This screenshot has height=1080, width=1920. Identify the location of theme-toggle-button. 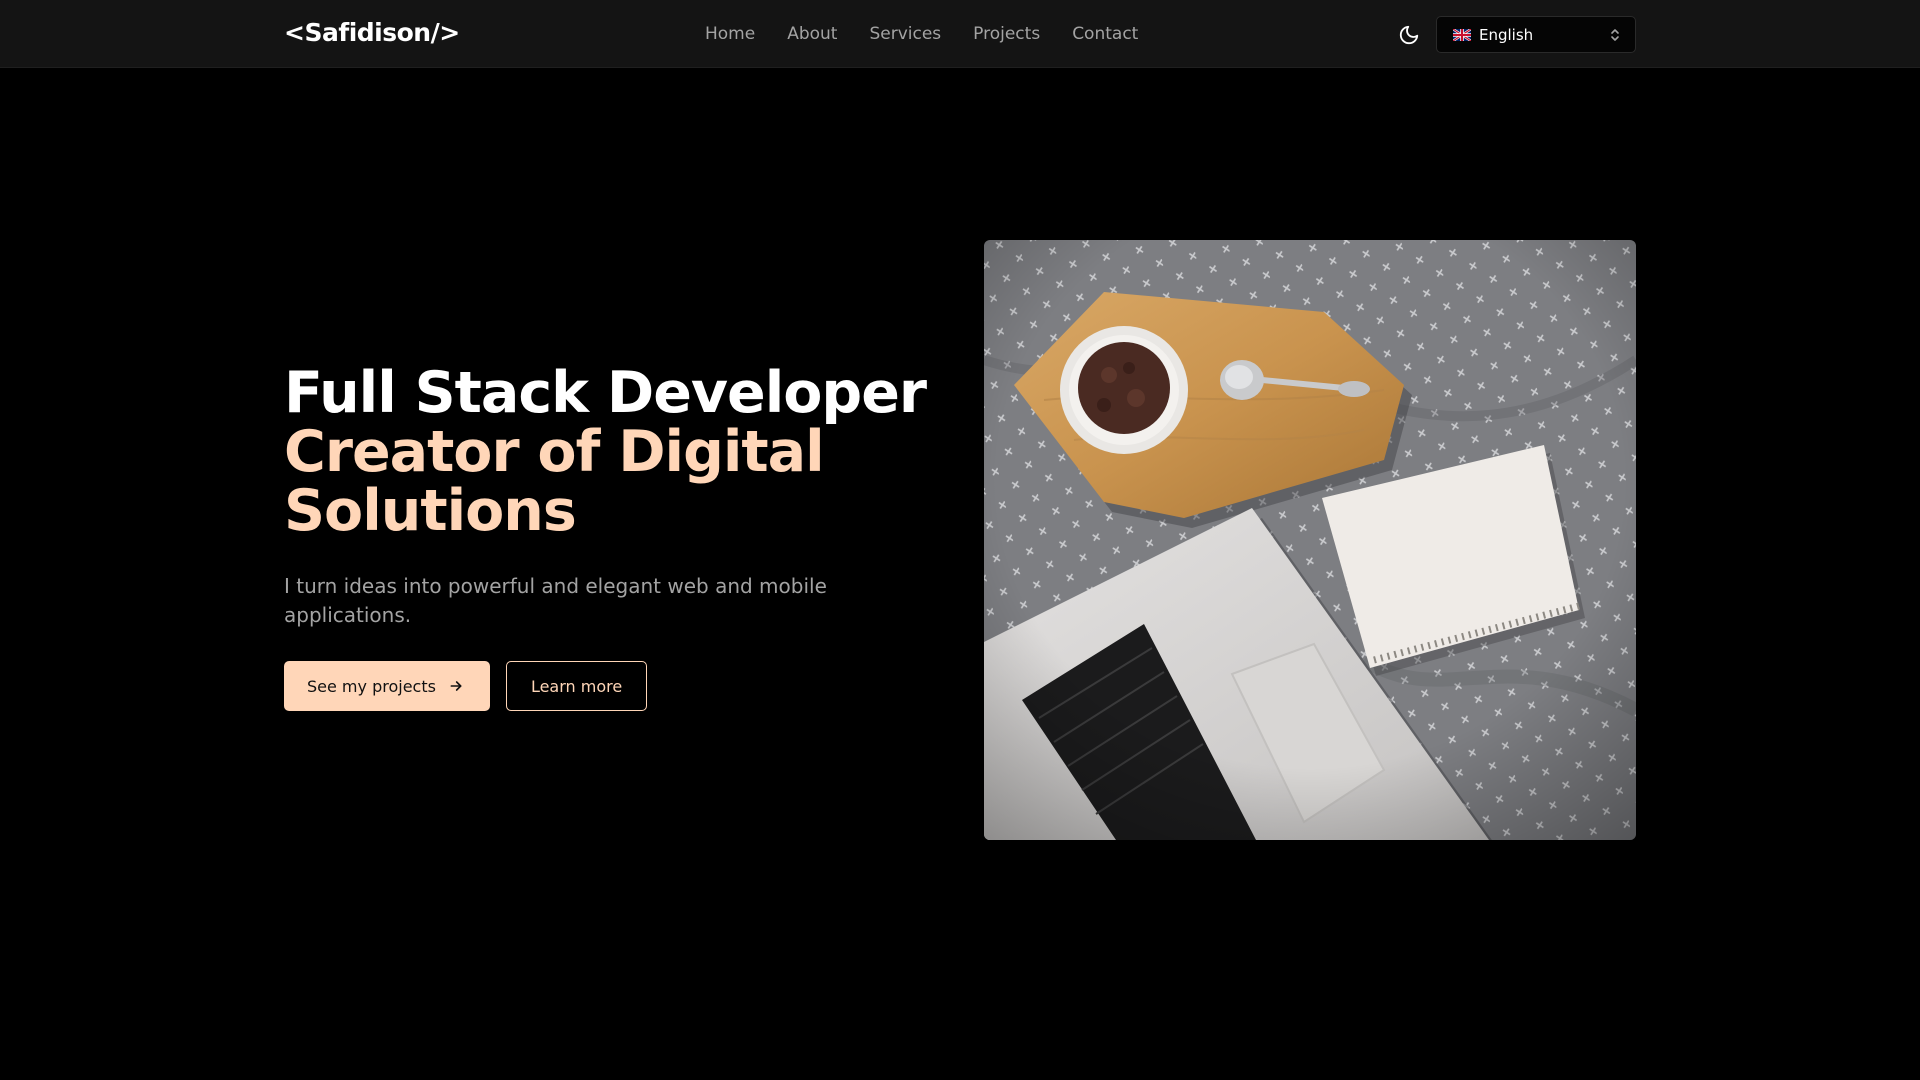
(1409, 35).